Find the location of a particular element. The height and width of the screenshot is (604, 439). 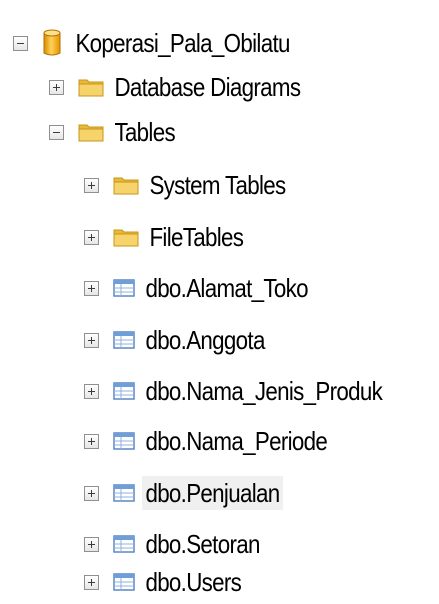

tree-node-system-tables: System Tables is located at coordinates (156, 185).